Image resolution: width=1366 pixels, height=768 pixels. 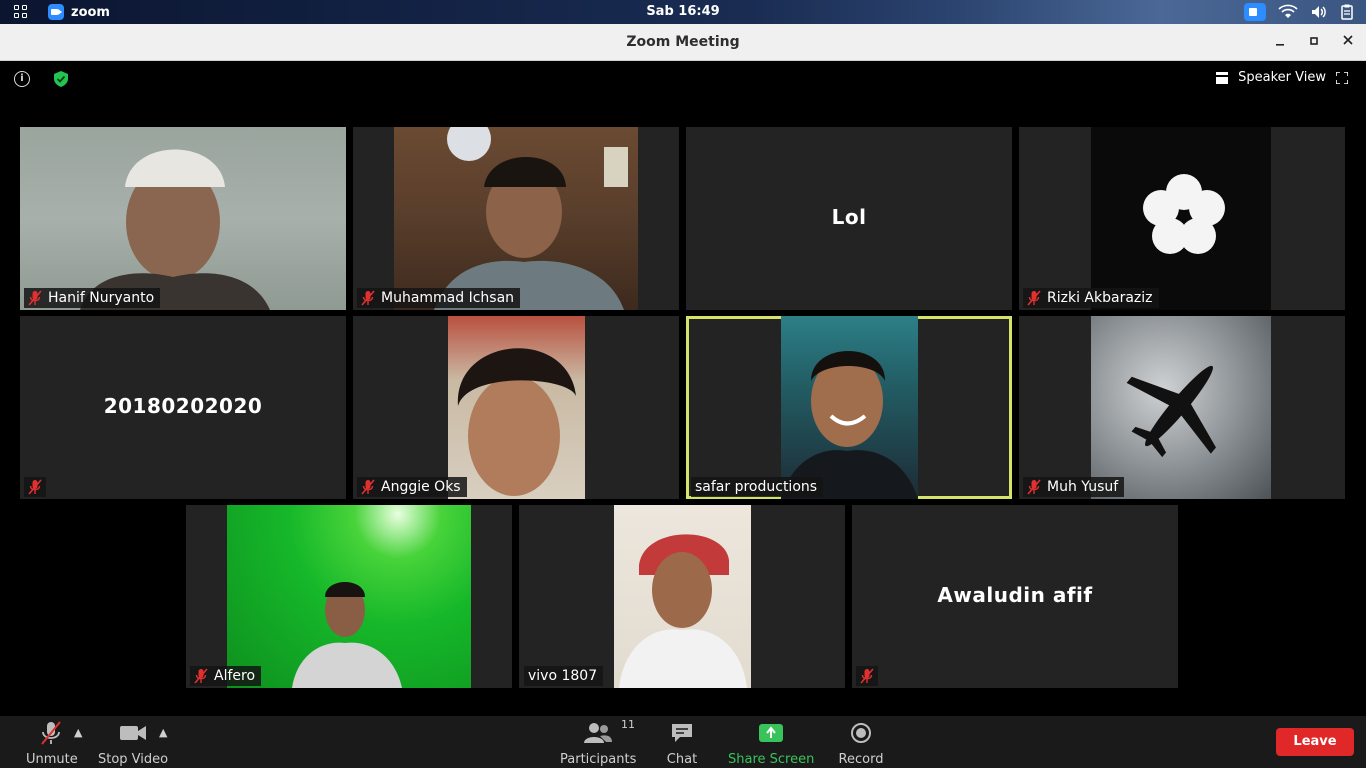 I want to click on participant-display-name: Lol, so click(x=849, y=217).